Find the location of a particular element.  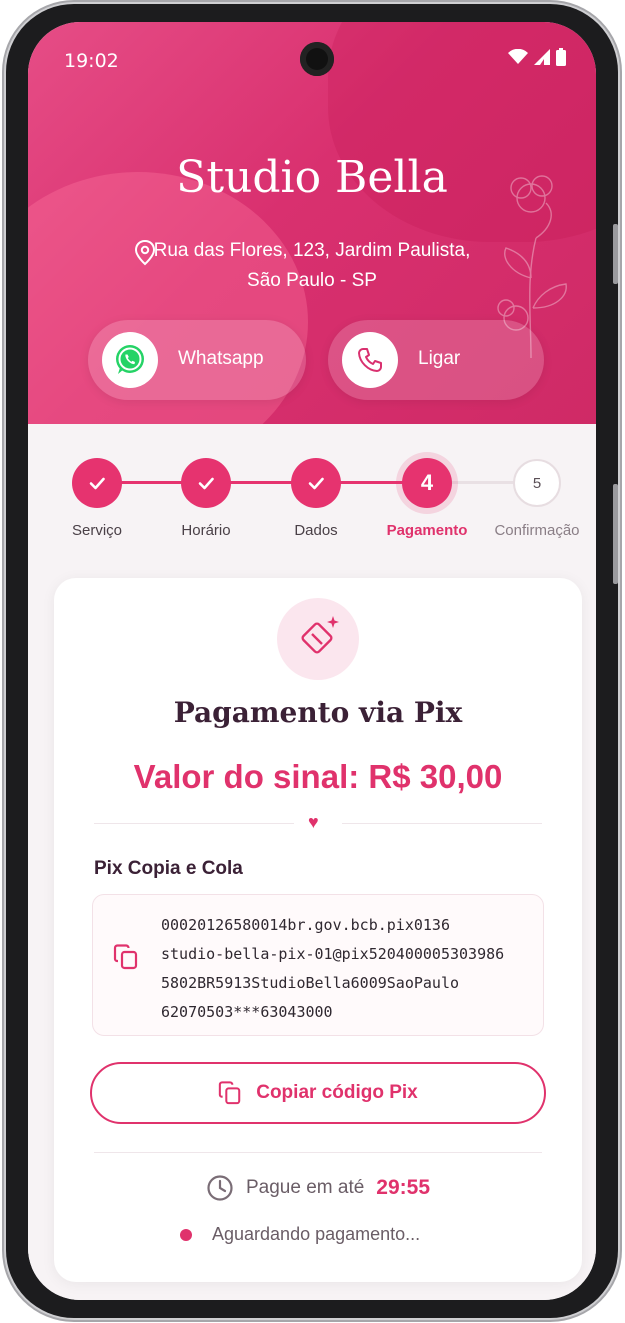

heart-icon: ♥ is located at coordinates (313, 822).